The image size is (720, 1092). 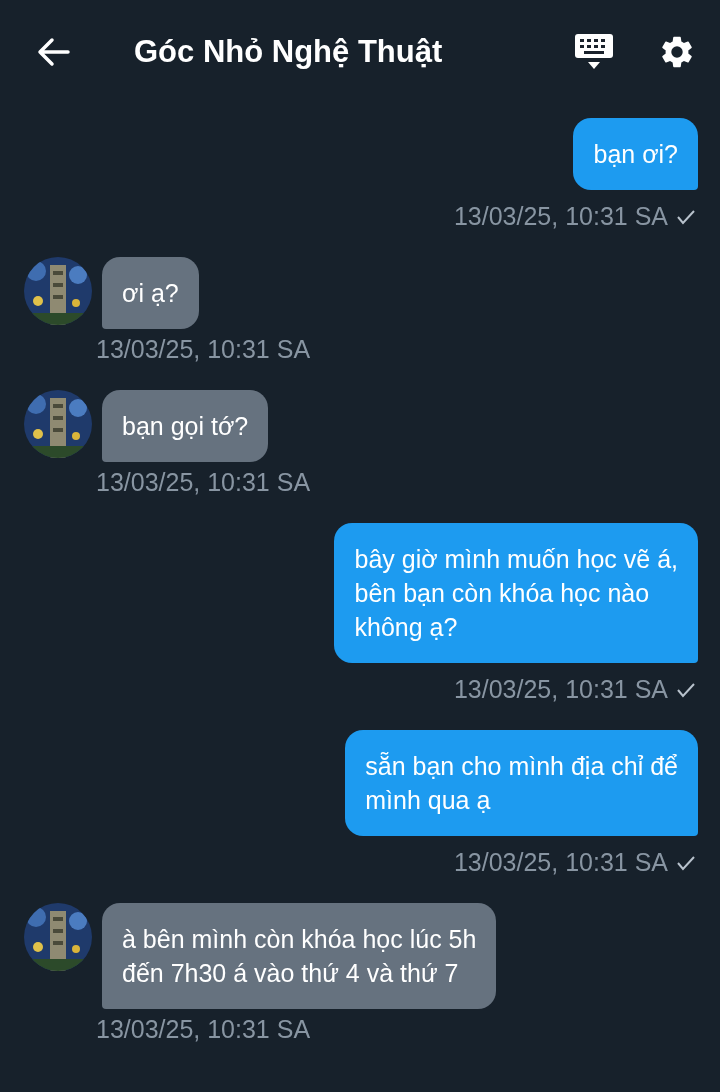 I want to click on message-bubble: sẵn bạn cho mình địa chỉ để mình qua ạ, so click(x=521, y=783).